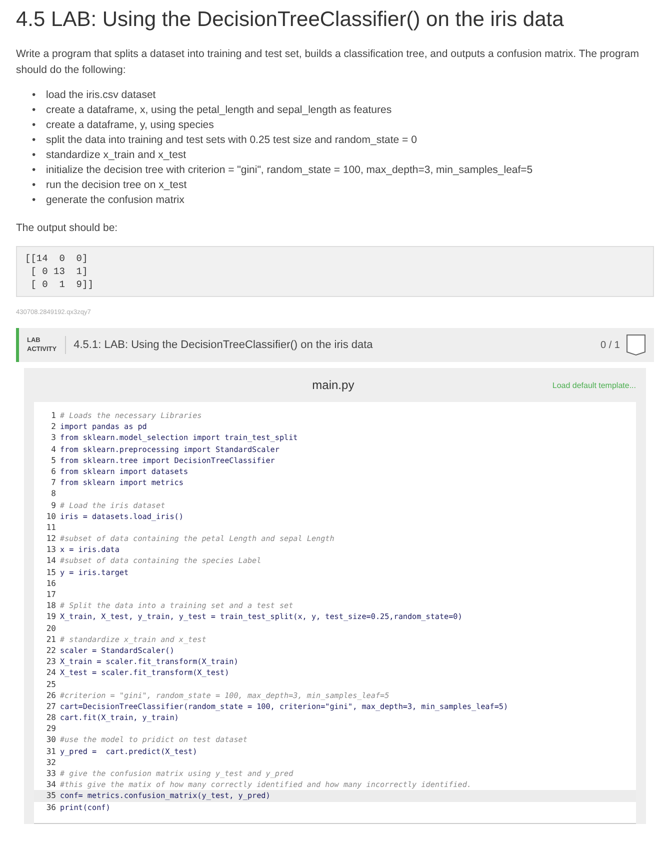 This screenshot has width=670, height=843. Describe the element at coordinates (53, 472) in the screenshot. I see `line-number: 6` at that location.